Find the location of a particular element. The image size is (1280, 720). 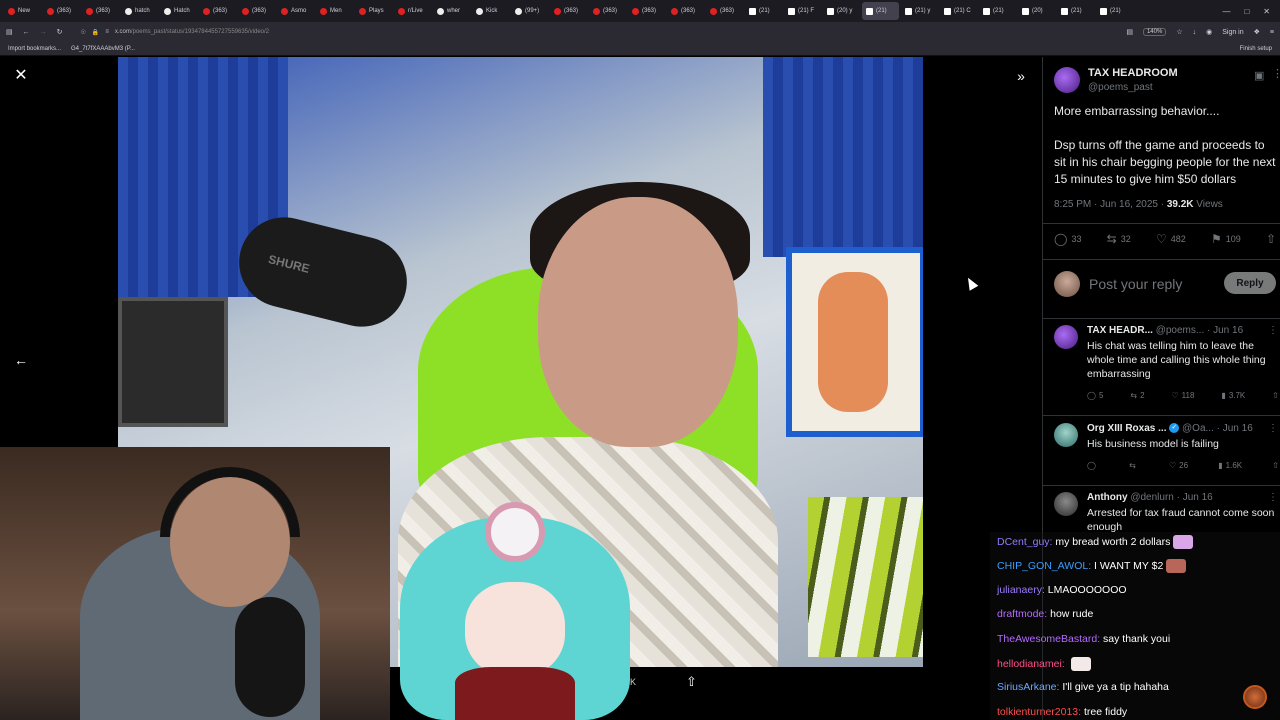

browser-tab: hatch is located at coordinates (139, 11).